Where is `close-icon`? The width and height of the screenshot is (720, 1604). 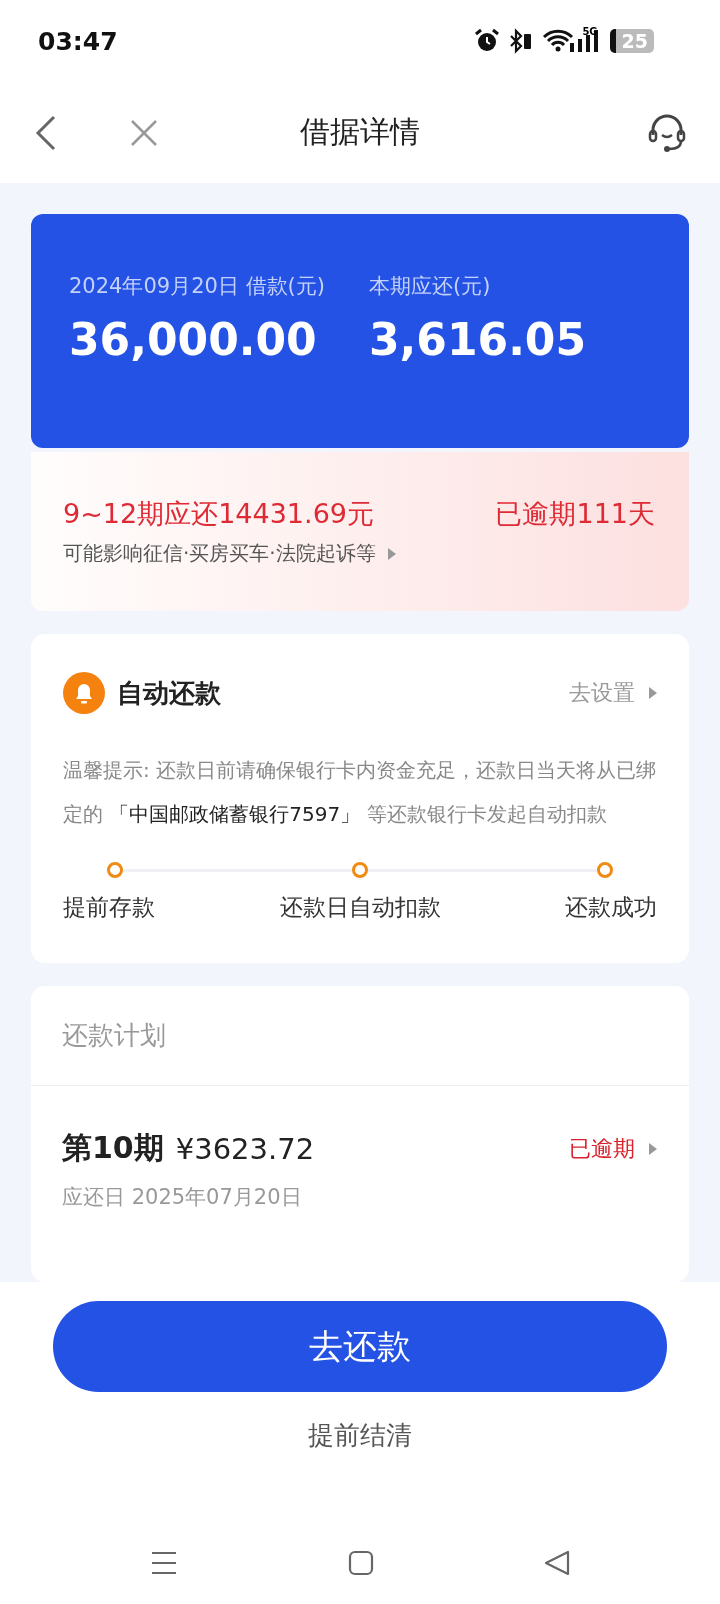 close-icon is located at coordinates (144, 132).